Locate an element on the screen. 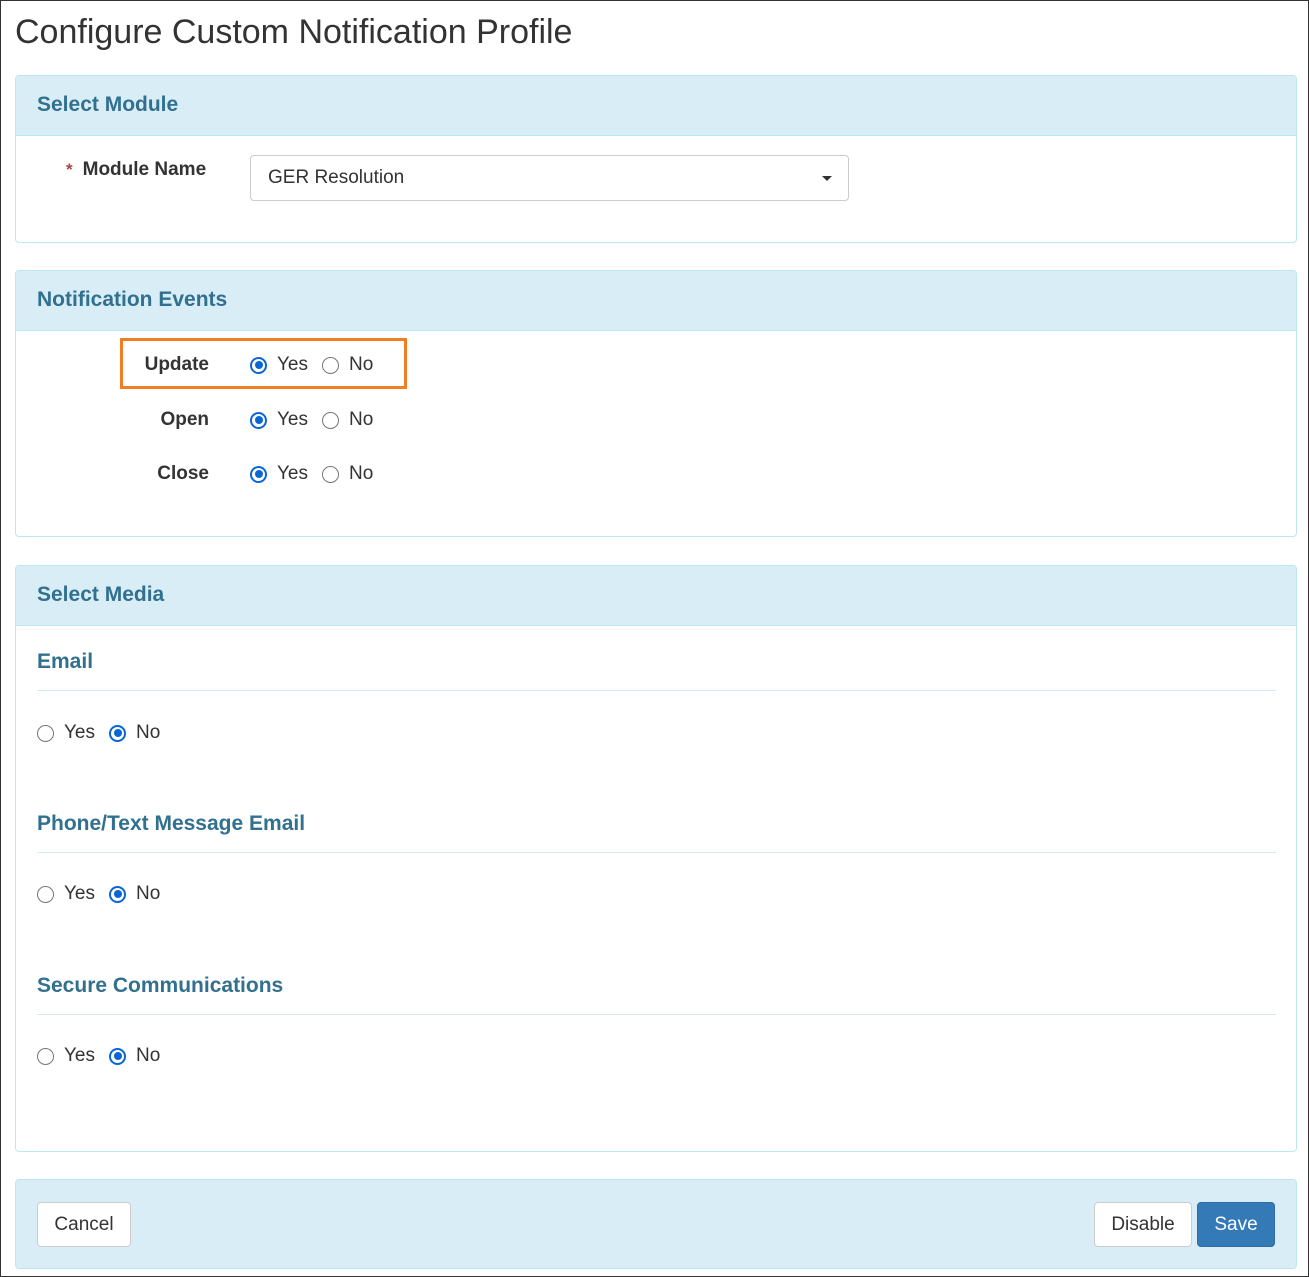 The image size is (1309, 1277). close-yes-option: Yes is located at coordinates (279, 474).